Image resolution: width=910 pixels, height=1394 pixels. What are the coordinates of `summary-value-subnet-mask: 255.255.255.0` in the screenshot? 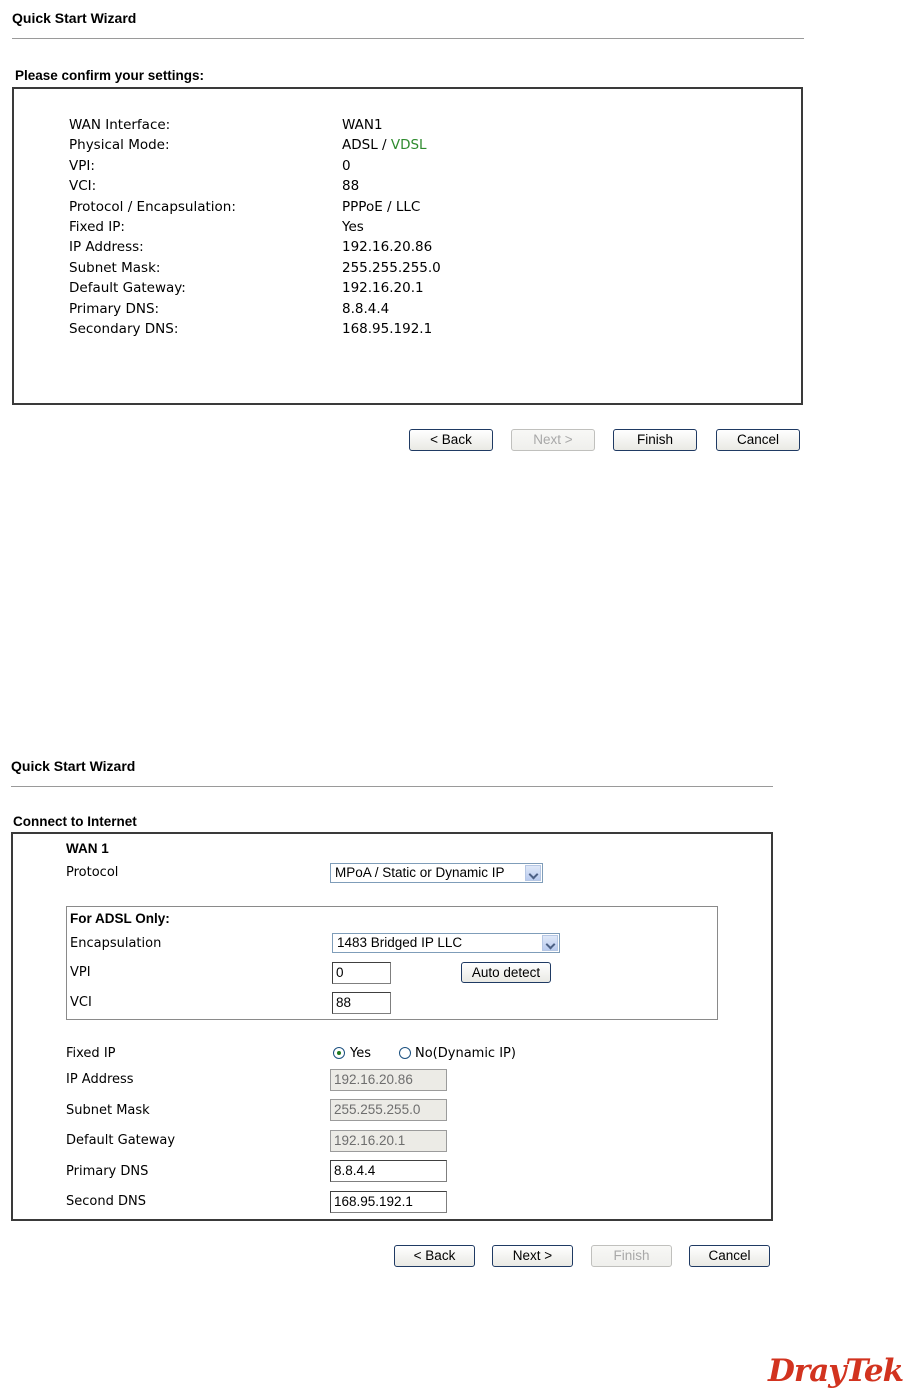 It's located at (391, 267).